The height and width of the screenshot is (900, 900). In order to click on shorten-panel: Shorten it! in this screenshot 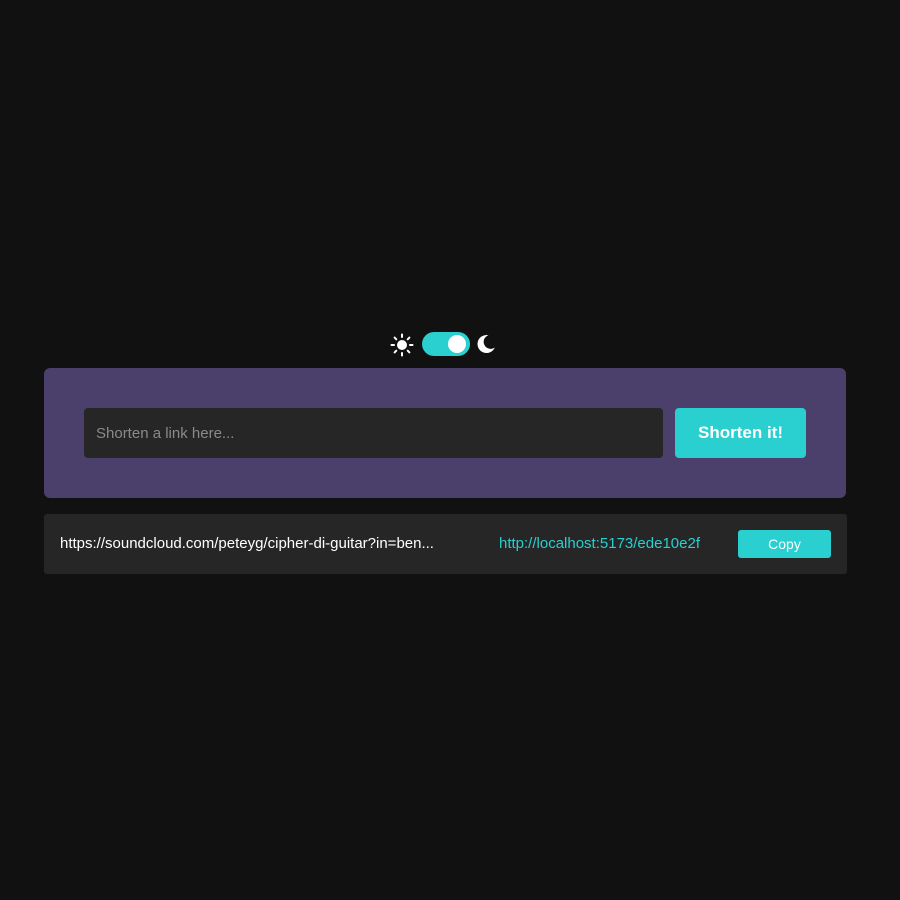, I will do `click(445, 433)`.